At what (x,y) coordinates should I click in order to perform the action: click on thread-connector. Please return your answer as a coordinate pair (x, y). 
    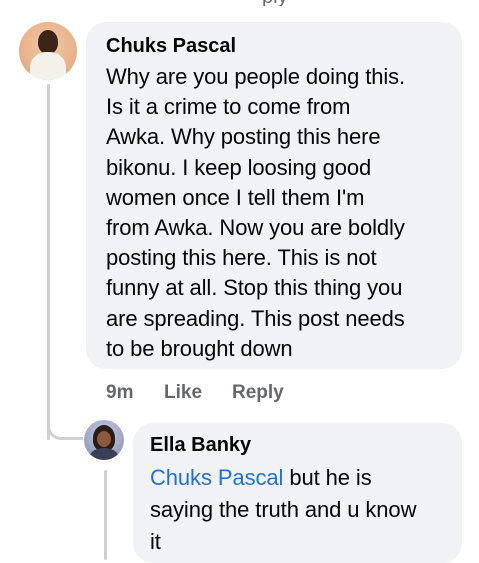
    Looking at the image, I should click on (65, 425).